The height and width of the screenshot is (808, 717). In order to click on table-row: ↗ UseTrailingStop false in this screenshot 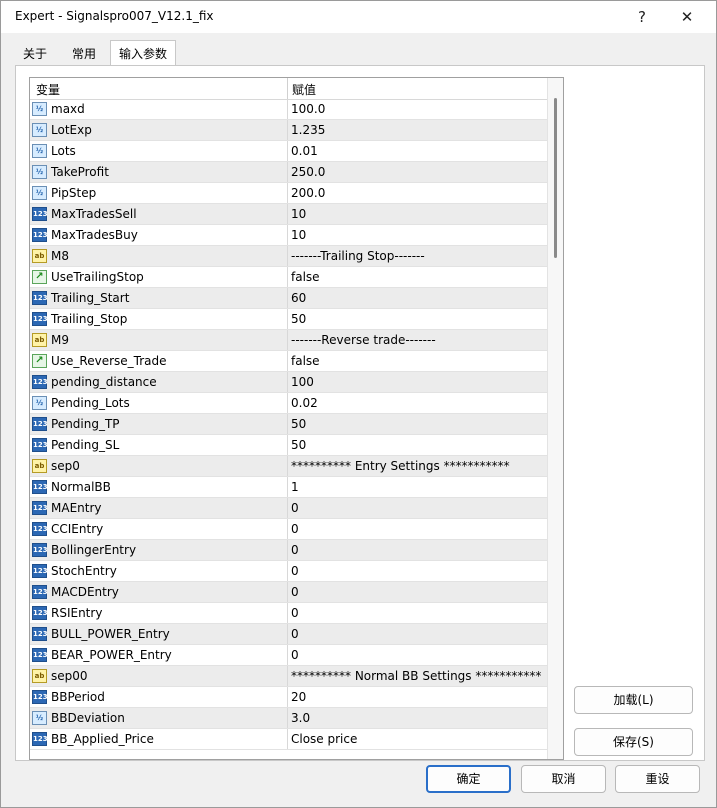, I will do `click(288, 277)`.